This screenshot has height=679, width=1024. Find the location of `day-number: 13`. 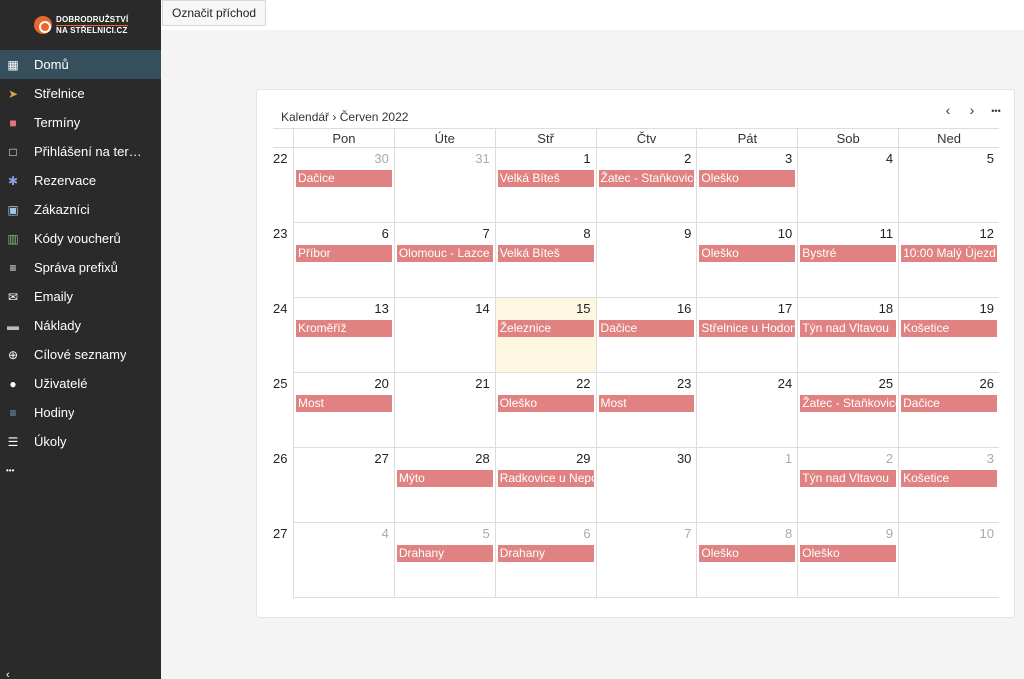

day-number: 13 is located at coordinates (381, 308).